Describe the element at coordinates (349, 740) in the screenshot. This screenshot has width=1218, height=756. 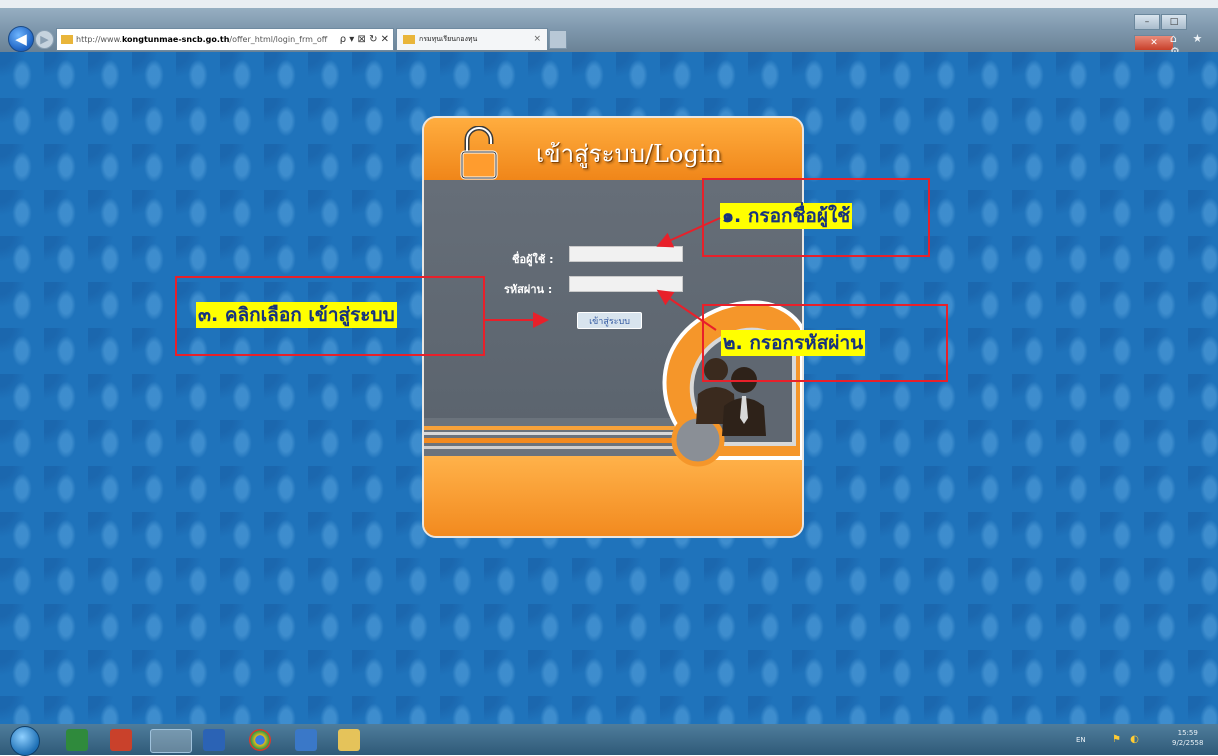
I see `notepad-icon` at that location.